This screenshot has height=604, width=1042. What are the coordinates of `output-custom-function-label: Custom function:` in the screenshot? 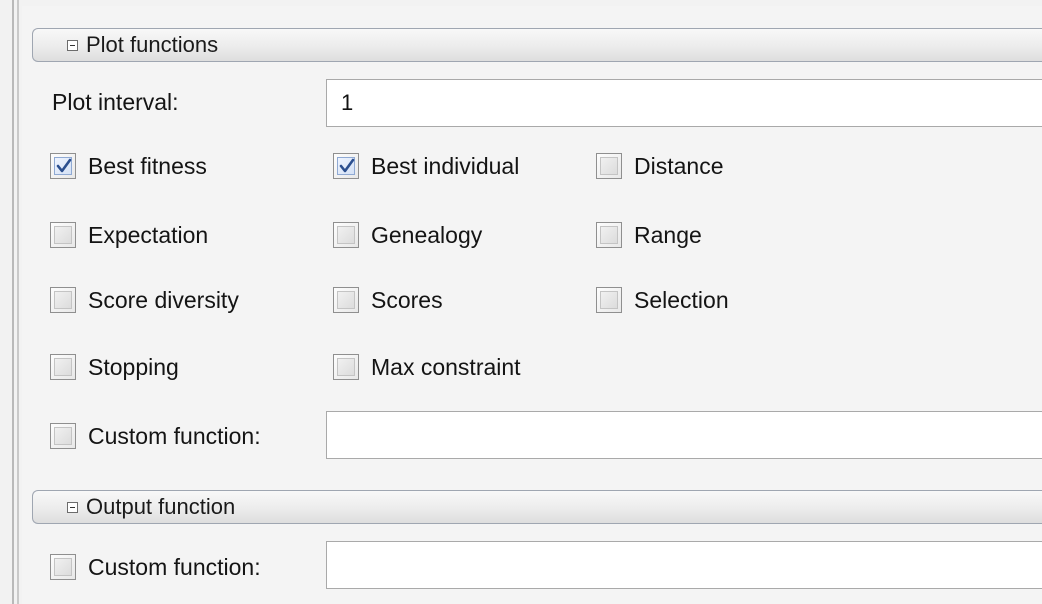 It's located at (174, 566).